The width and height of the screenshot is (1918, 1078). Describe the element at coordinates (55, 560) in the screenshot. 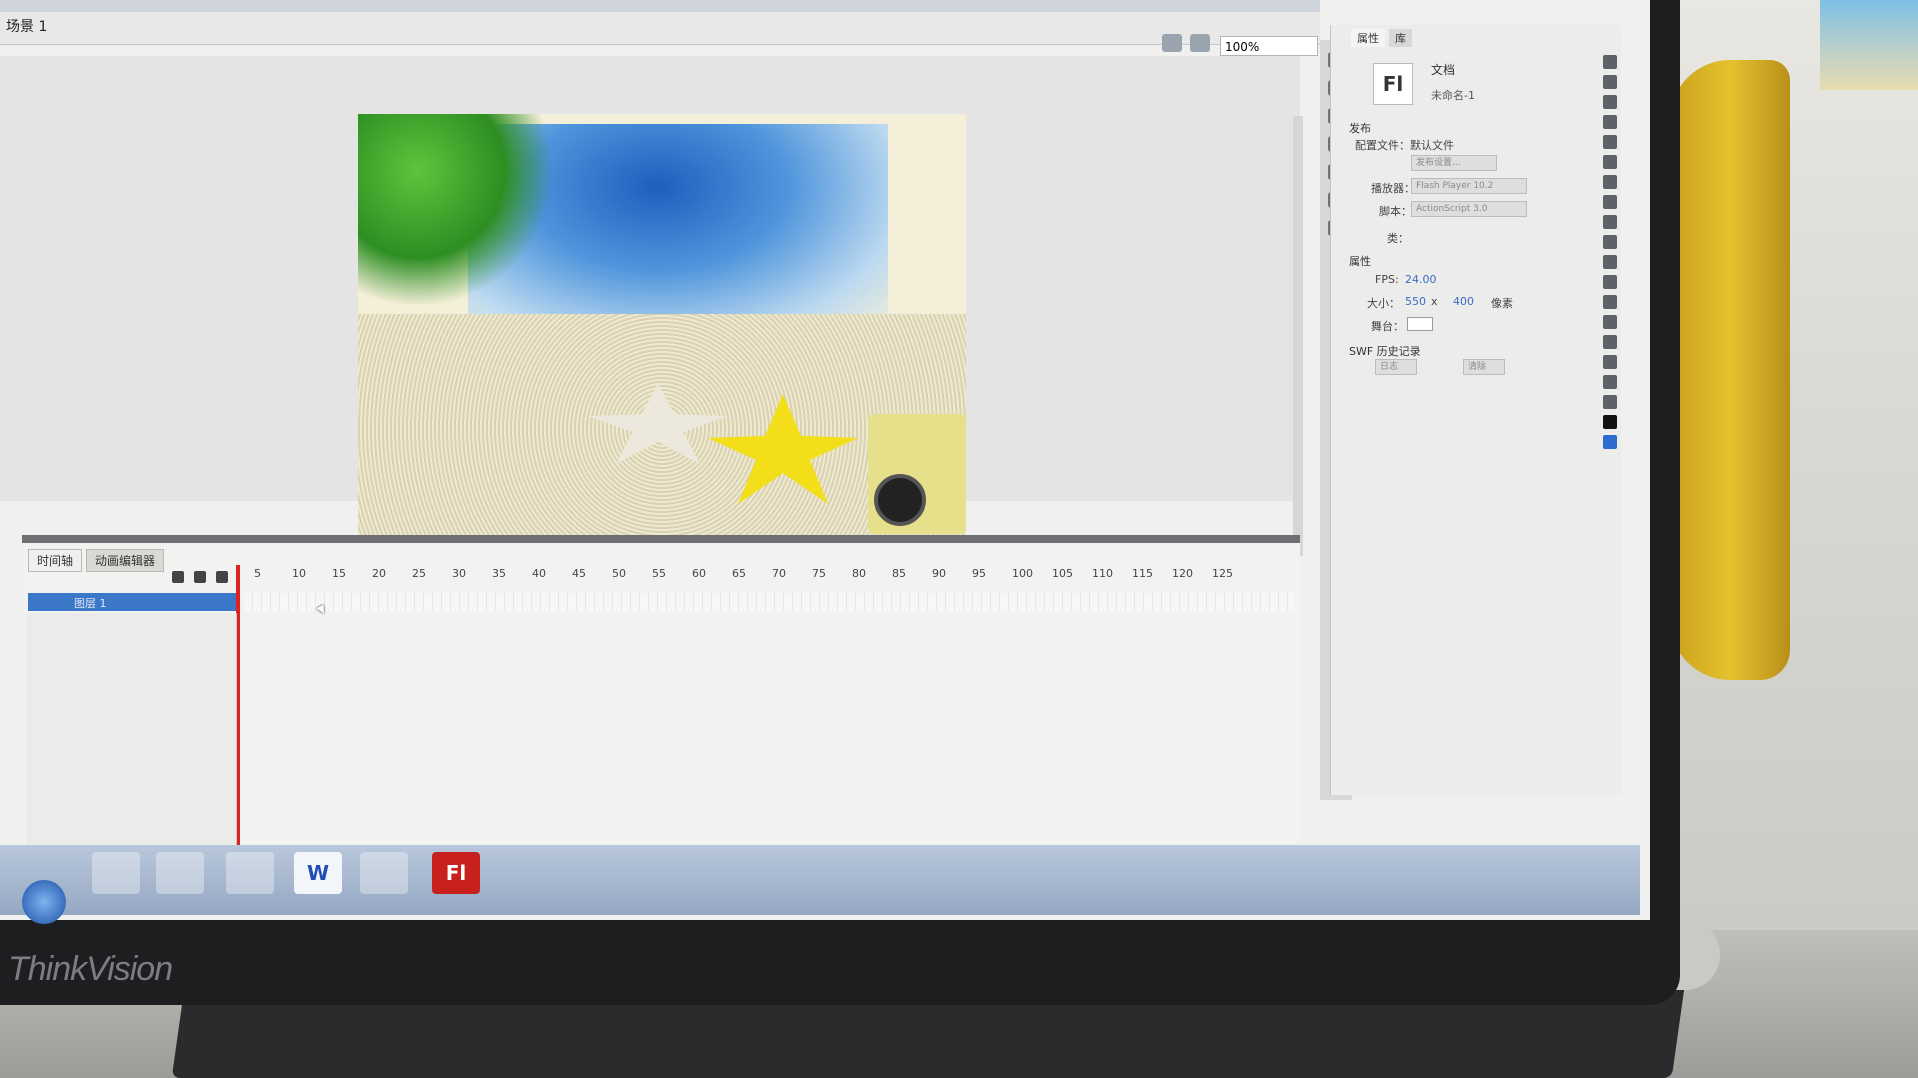

I see `tab-timeline: 时间轴` at that location.